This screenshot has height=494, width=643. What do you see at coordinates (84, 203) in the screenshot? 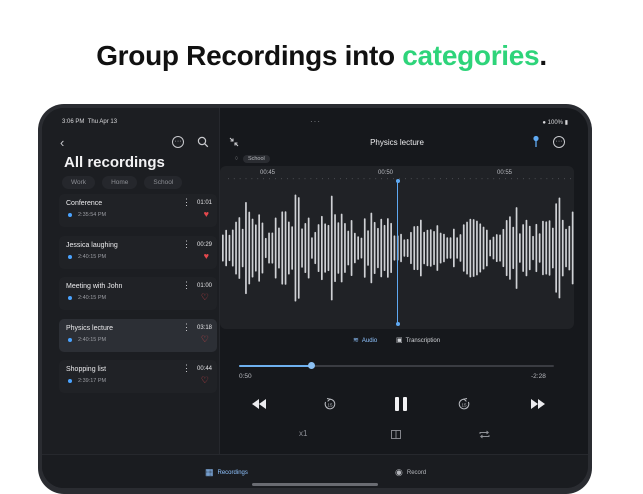
I see `recording-name: Conference` at bounding box center [84, 203].